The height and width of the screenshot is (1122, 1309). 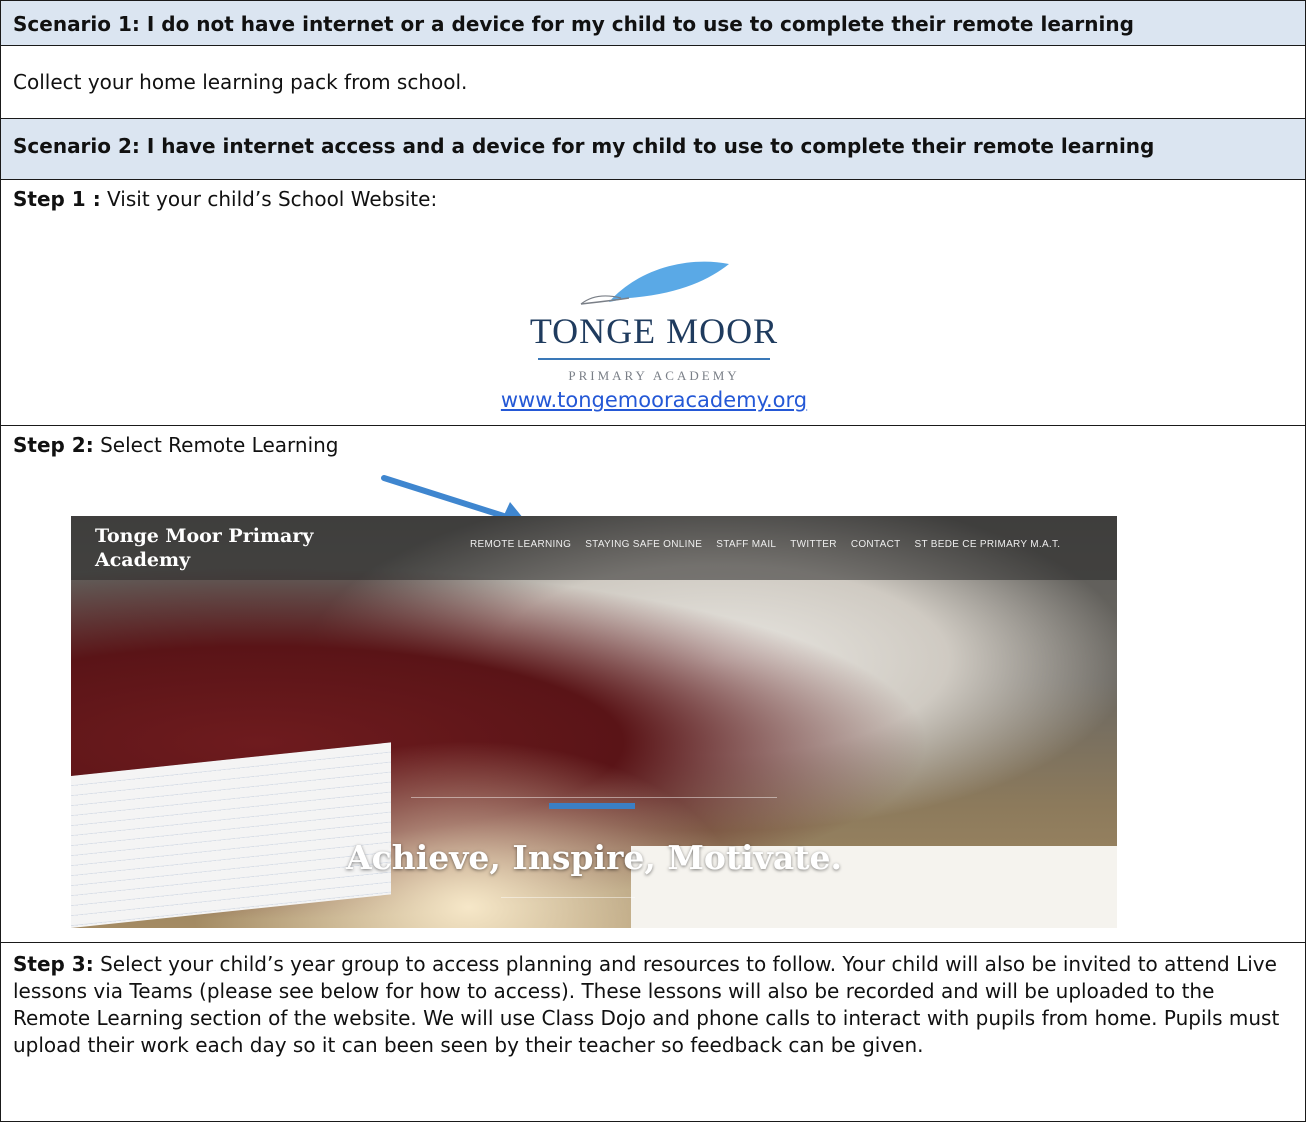 I want to click on menu-remote-learning: REMOTE LEARNING, so click(x=520, y=544).